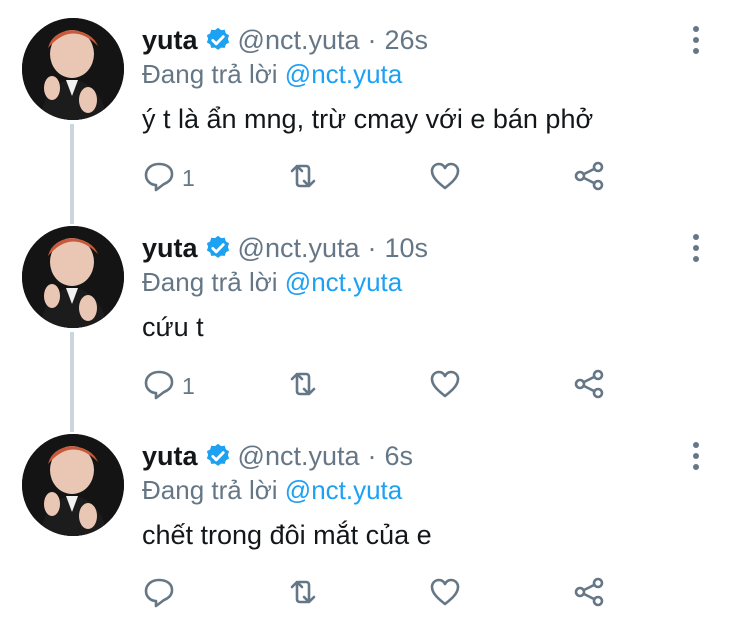 The height and width of the screenshot is (624, 750). What do you see at coordinates (407, 40) in the screenshot?
I see `timestamp: 26s` at bounding box center [407, 40].